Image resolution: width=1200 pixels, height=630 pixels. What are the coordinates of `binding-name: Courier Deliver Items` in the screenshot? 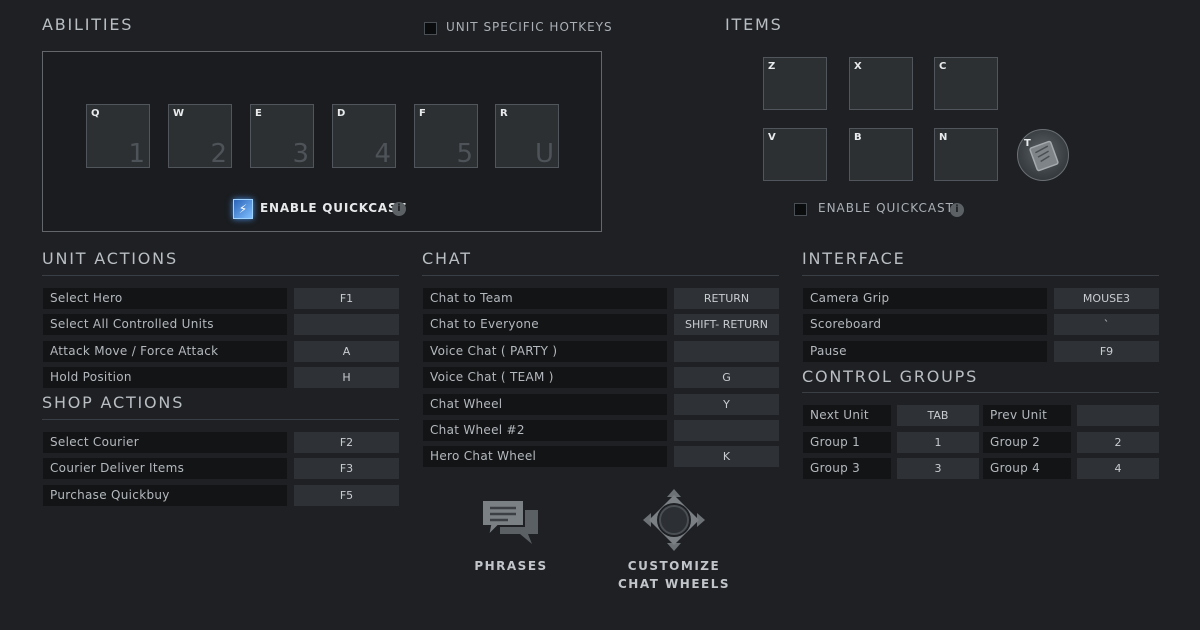 It's located at (165, 468).